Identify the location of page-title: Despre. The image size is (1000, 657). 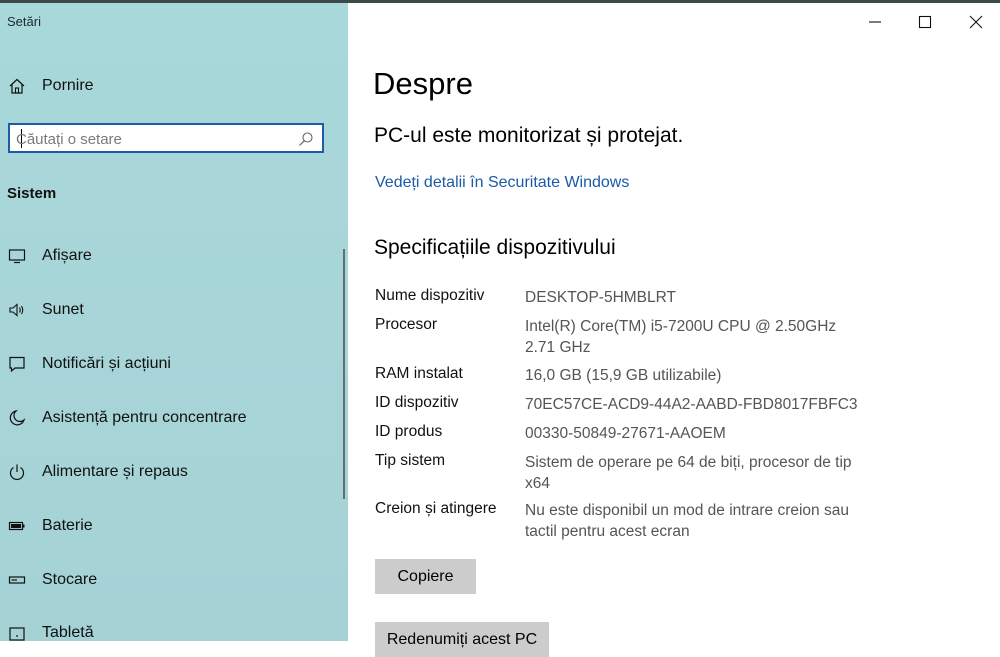
(423, 83).